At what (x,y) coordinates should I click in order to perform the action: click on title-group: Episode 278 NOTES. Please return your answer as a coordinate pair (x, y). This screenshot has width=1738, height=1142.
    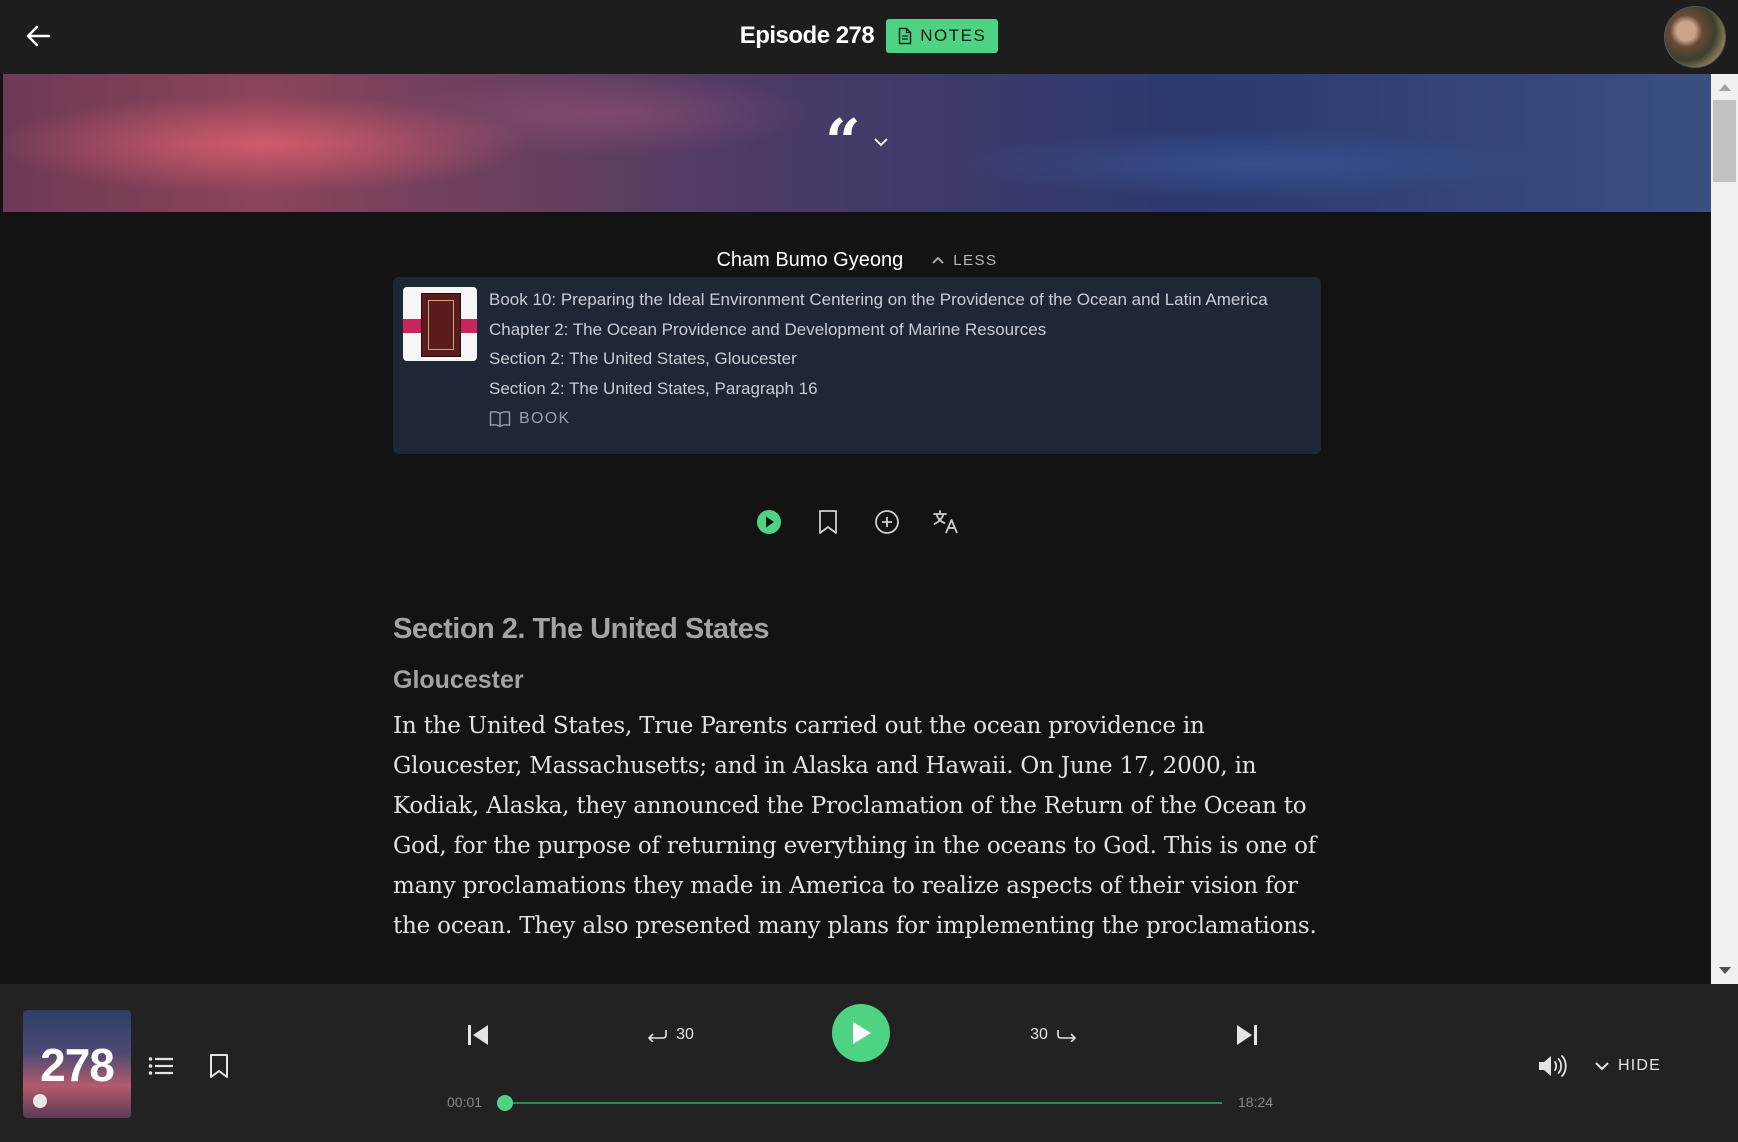
    Looking at the image, I should click on (869, 36).